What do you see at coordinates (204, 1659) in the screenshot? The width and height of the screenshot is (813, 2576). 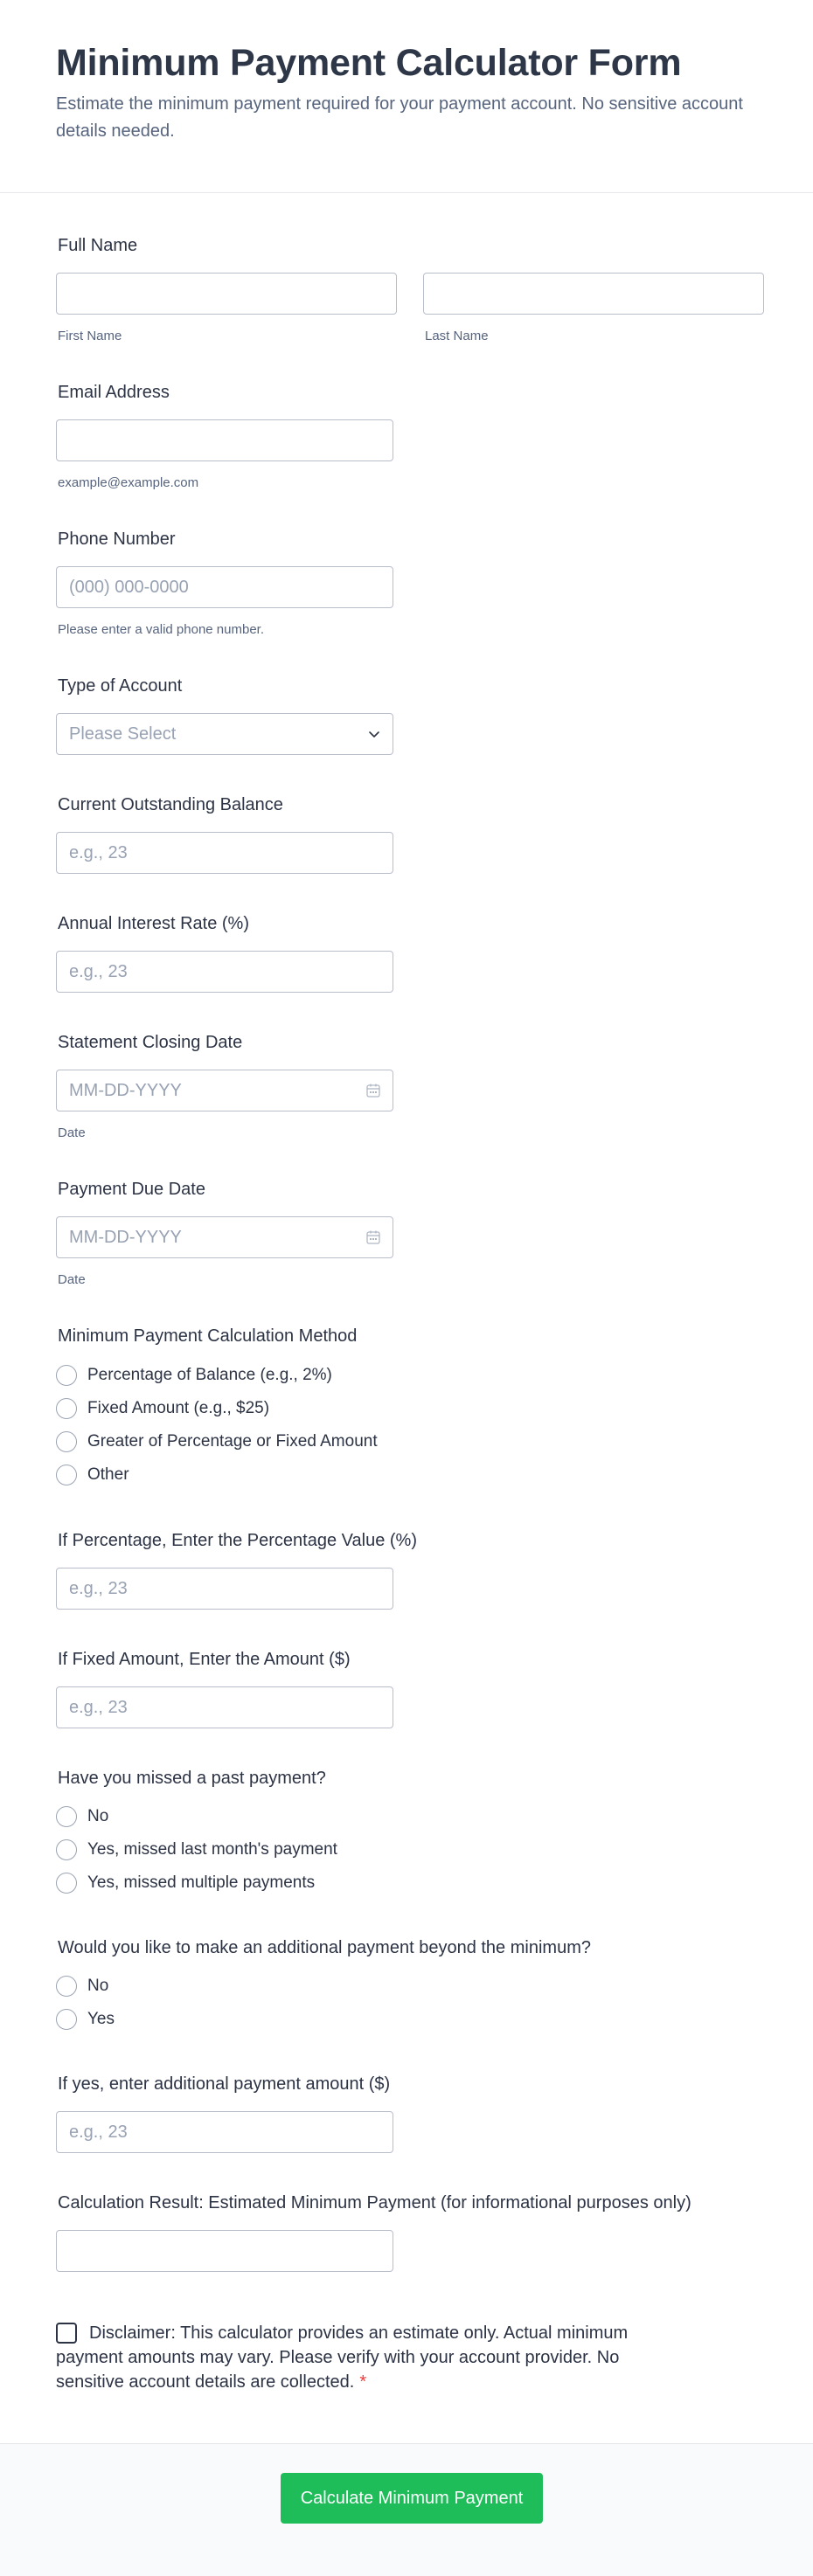 I see `fixed-amount-label: If Fixed Amount, Enter the Amount ($)` at bounding box center [204, 1659].